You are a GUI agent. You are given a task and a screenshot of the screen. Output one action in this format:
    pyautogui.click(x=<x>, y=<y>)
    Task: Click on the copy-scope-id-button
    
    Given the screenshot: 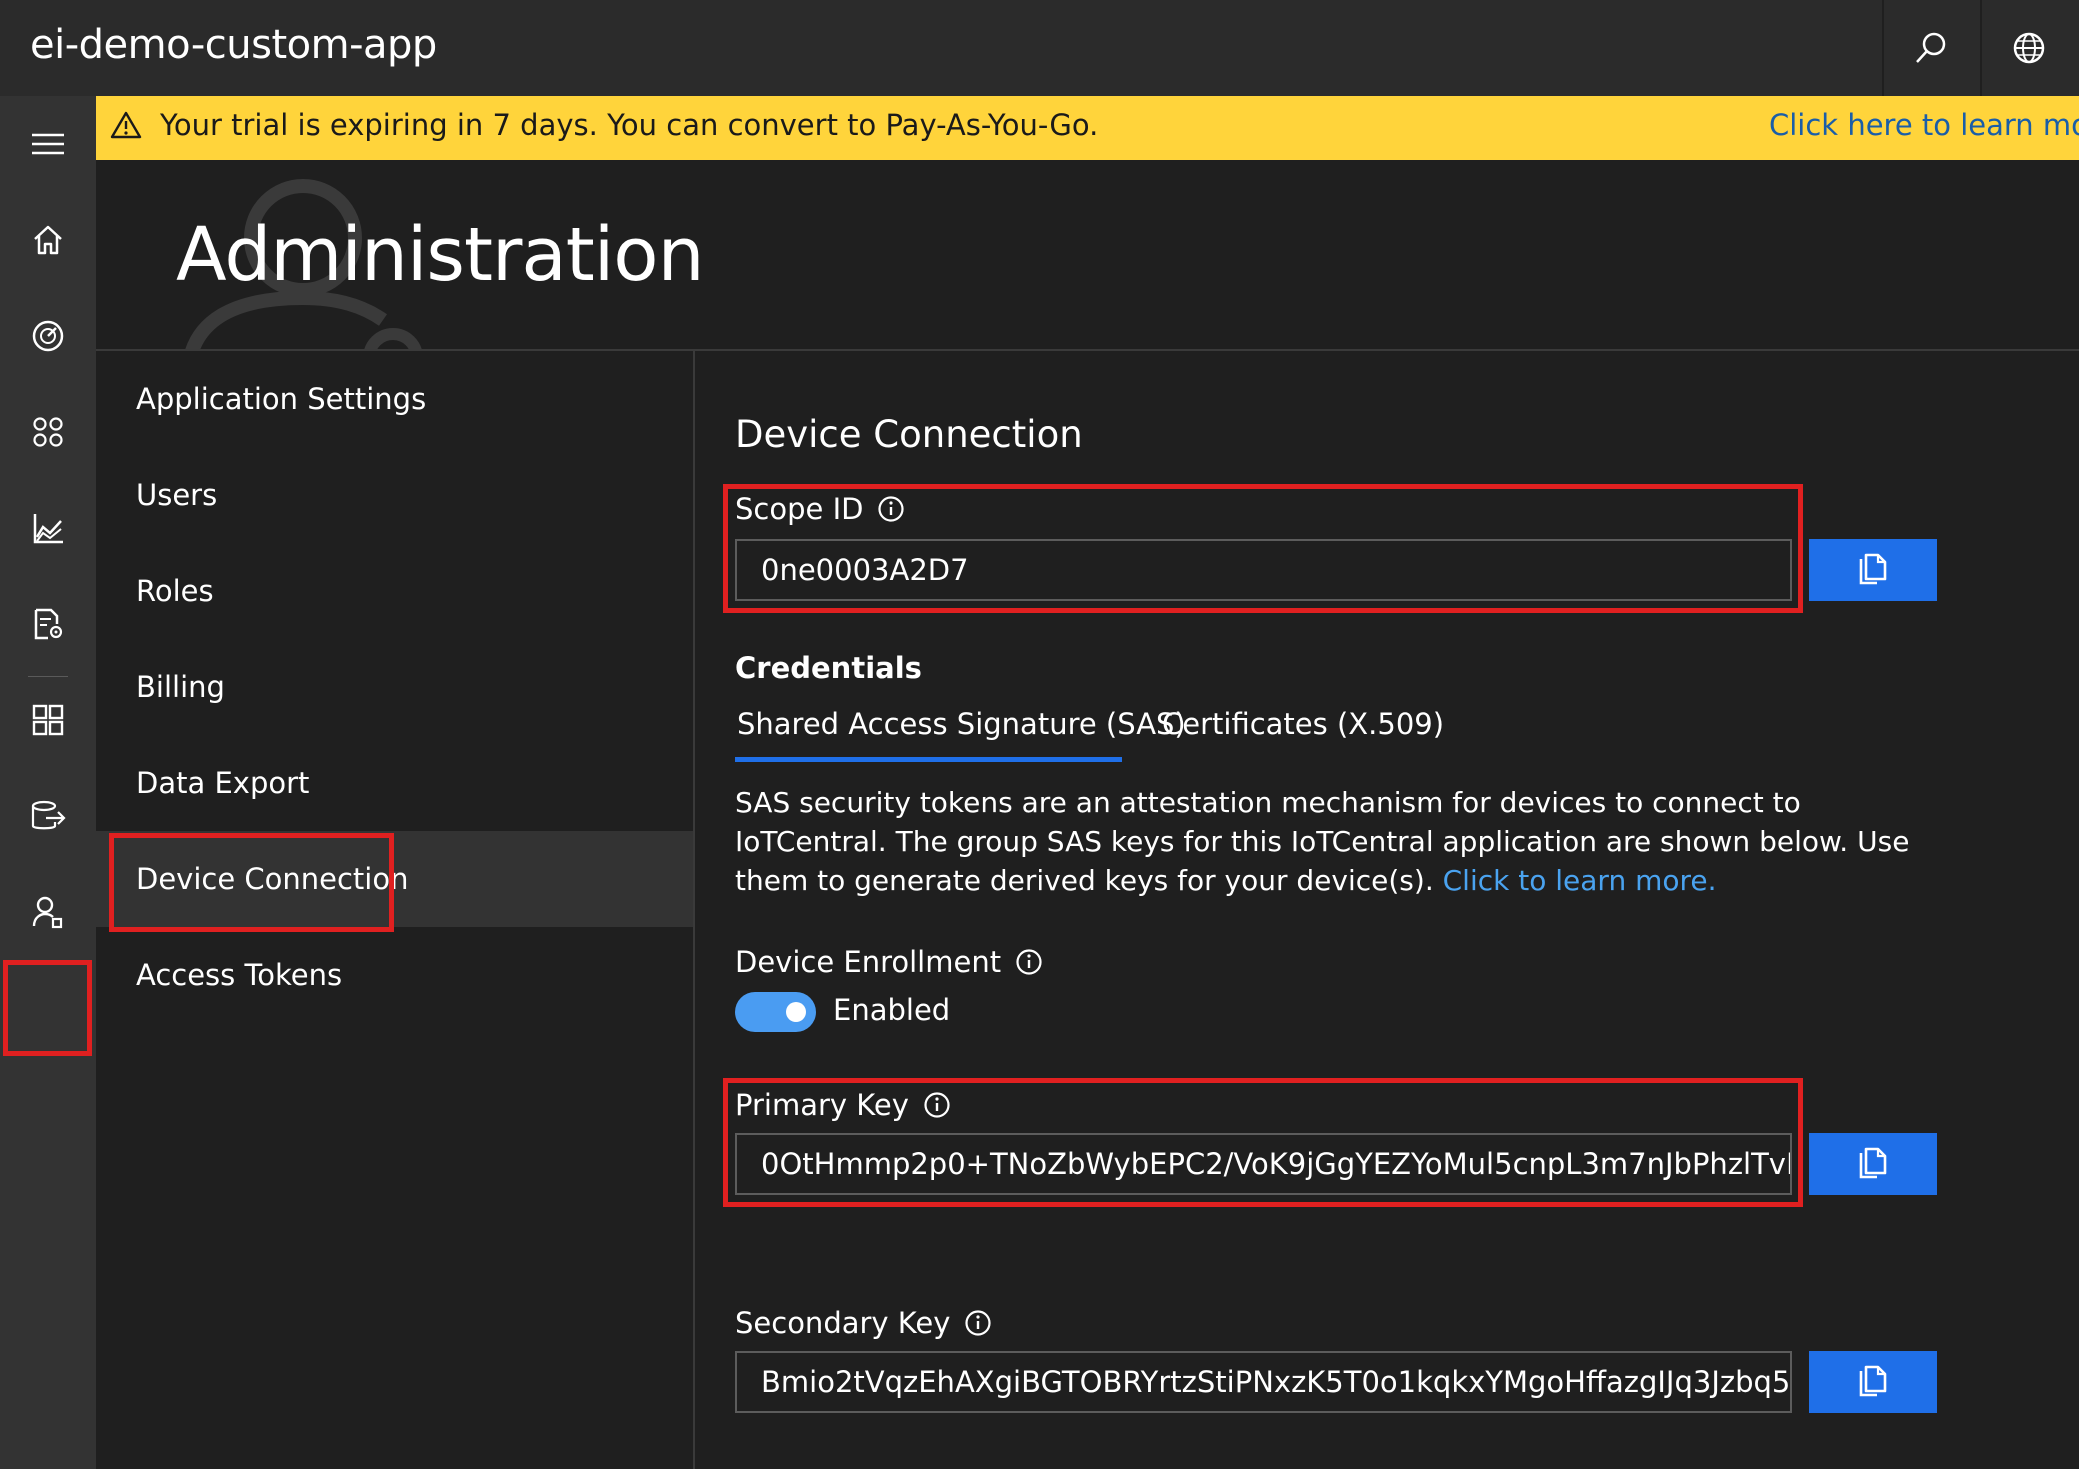 What is the action you would take?
    pyautogui.click(x=1873, y=570)
    